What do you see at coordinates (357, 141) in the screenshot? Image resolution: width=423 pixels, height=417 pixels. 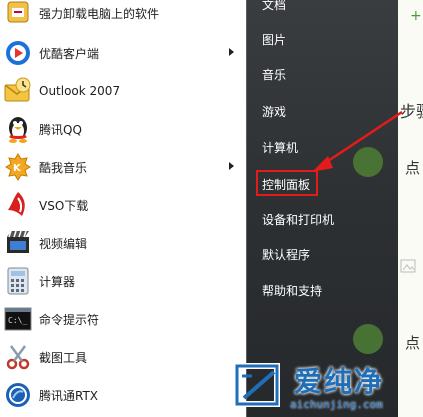 I see `annotation-arrow-icon` at bounding box center [357, 141].